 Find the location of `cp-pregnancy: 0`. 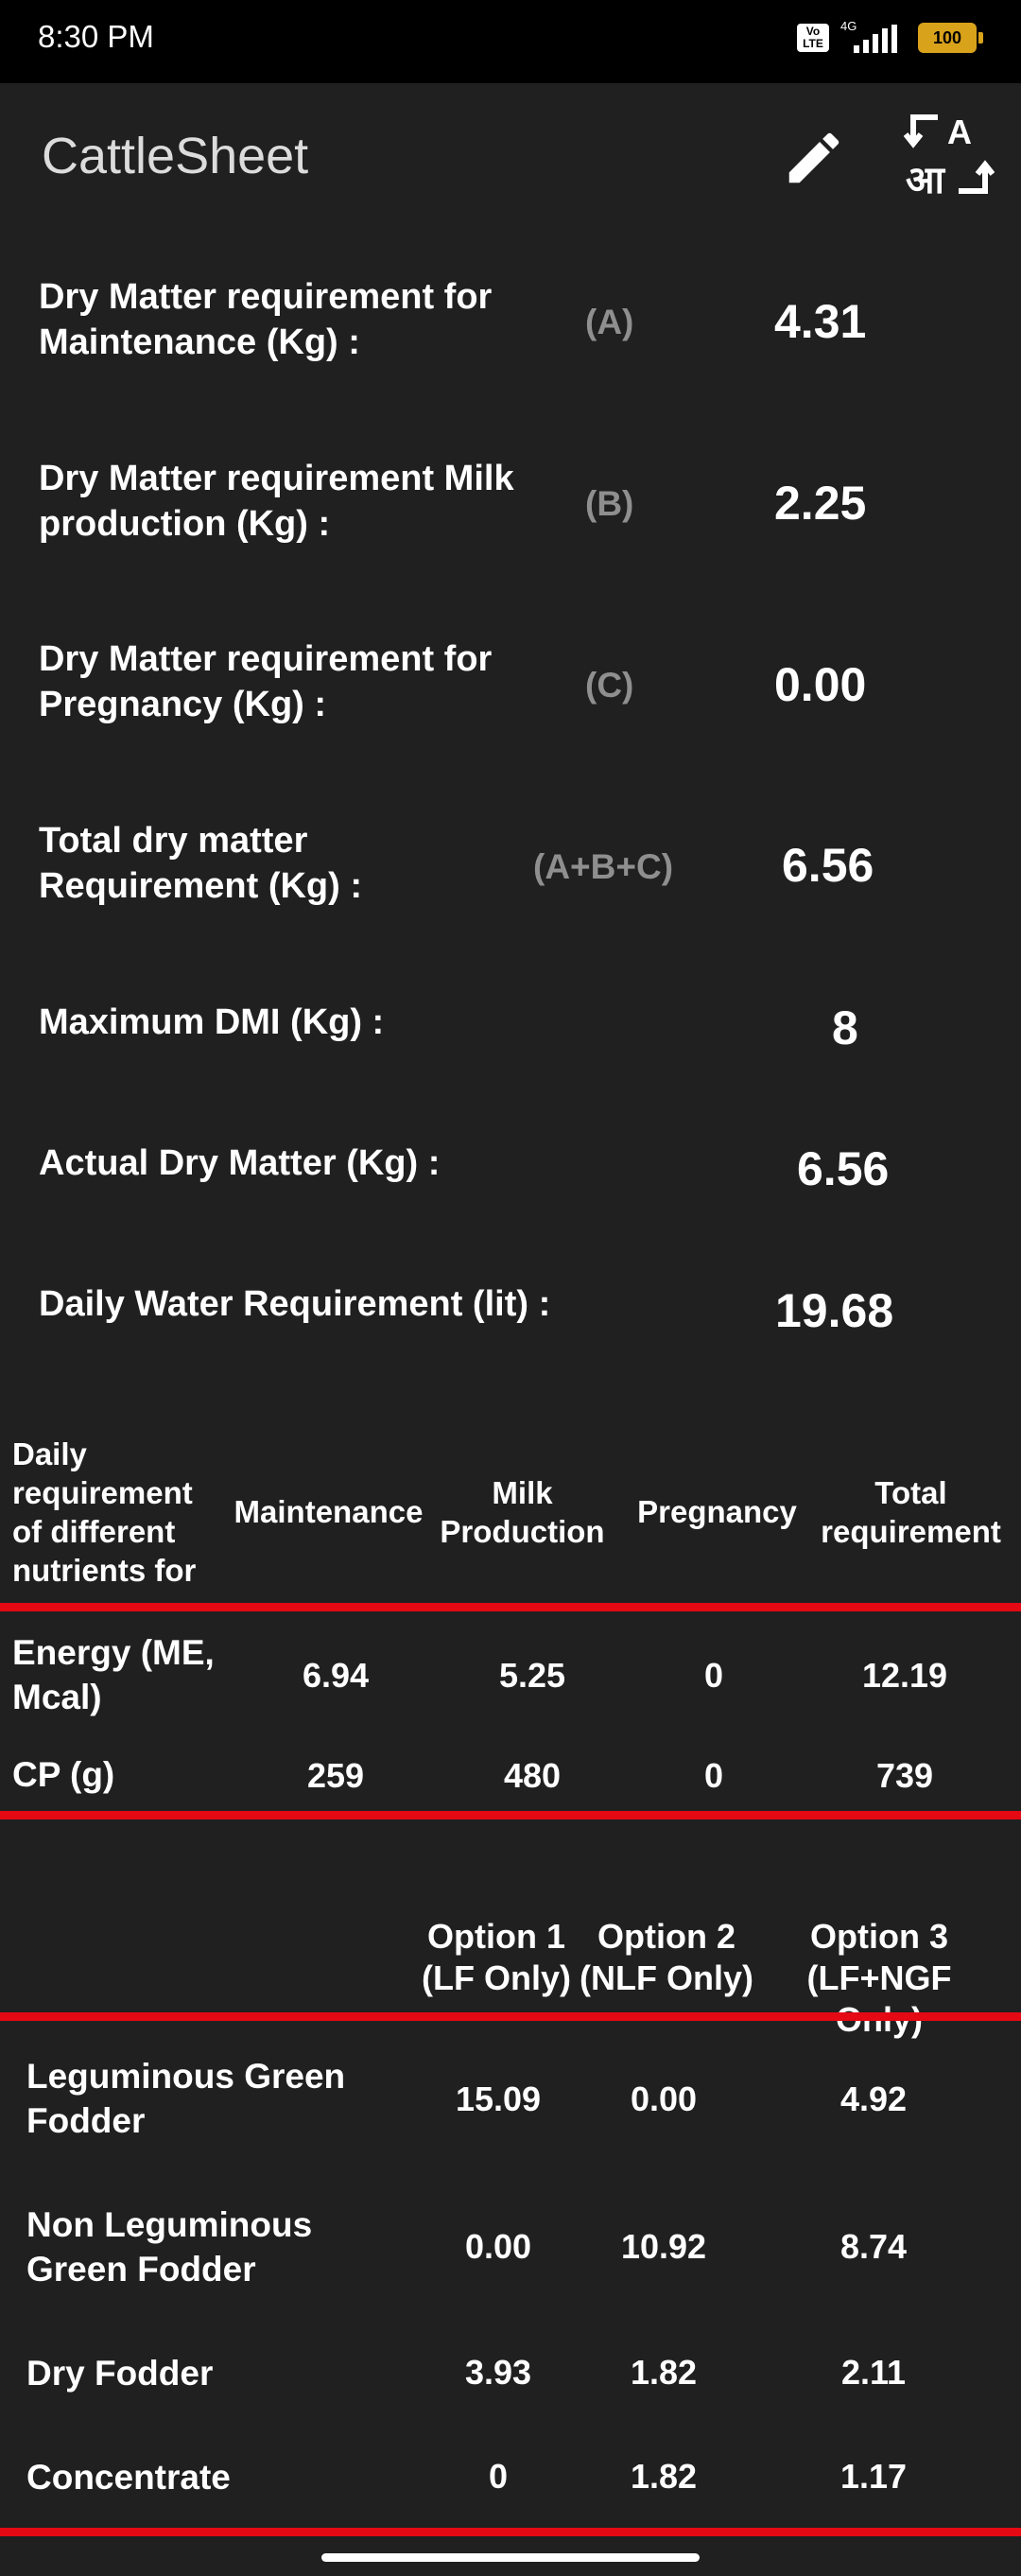

cp-pregnancy: 0 is located at coordinates (713, 1775).